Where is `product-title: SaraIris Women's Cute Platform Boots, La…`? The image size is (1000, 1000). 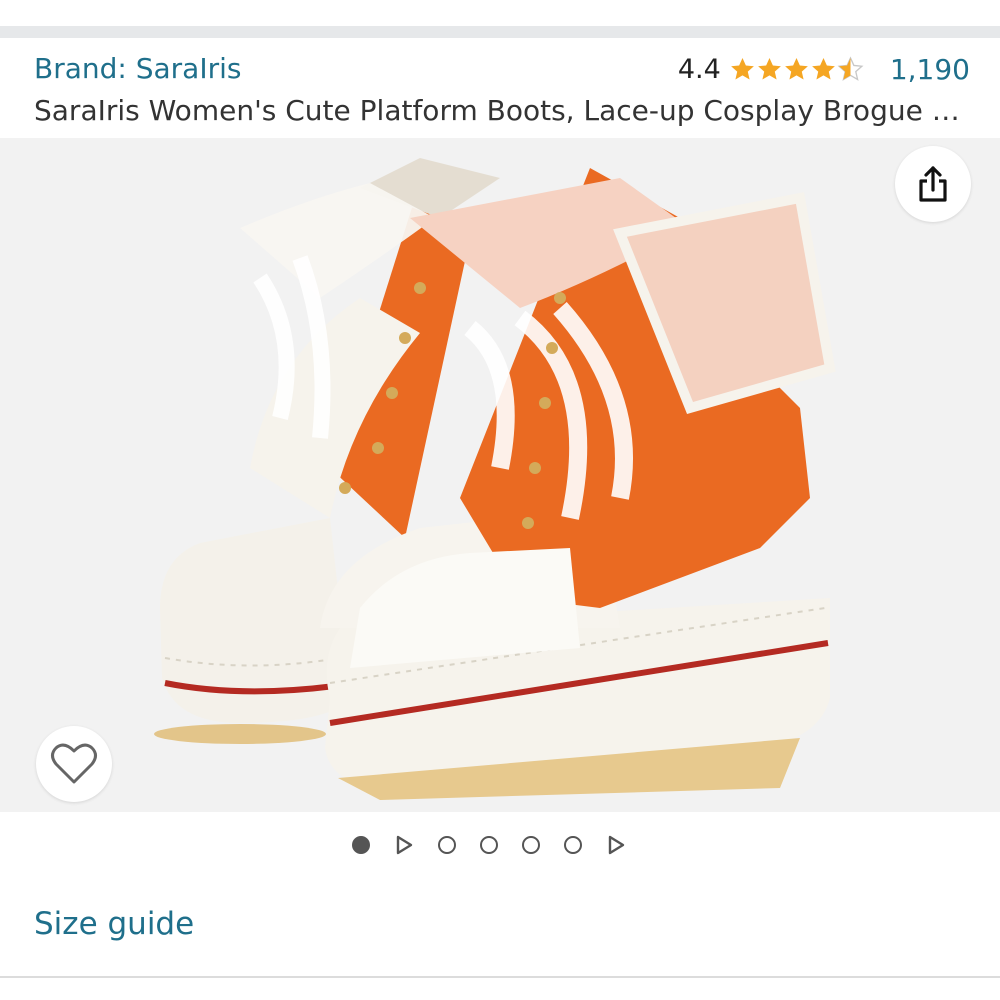
product-title: SaraIris Women's Cute Platform Boots, La… is located at coordinates (504, 111).